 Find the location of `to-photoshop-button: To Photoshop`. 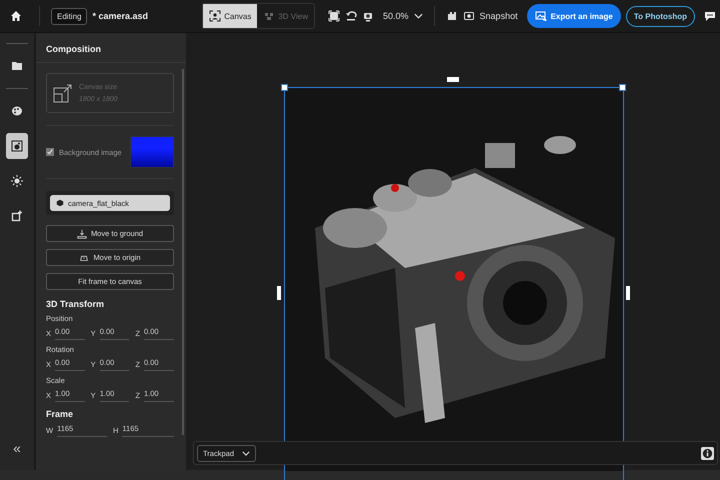

to-photoshop-button: To Photoshop is located at coordinates (660, 16).